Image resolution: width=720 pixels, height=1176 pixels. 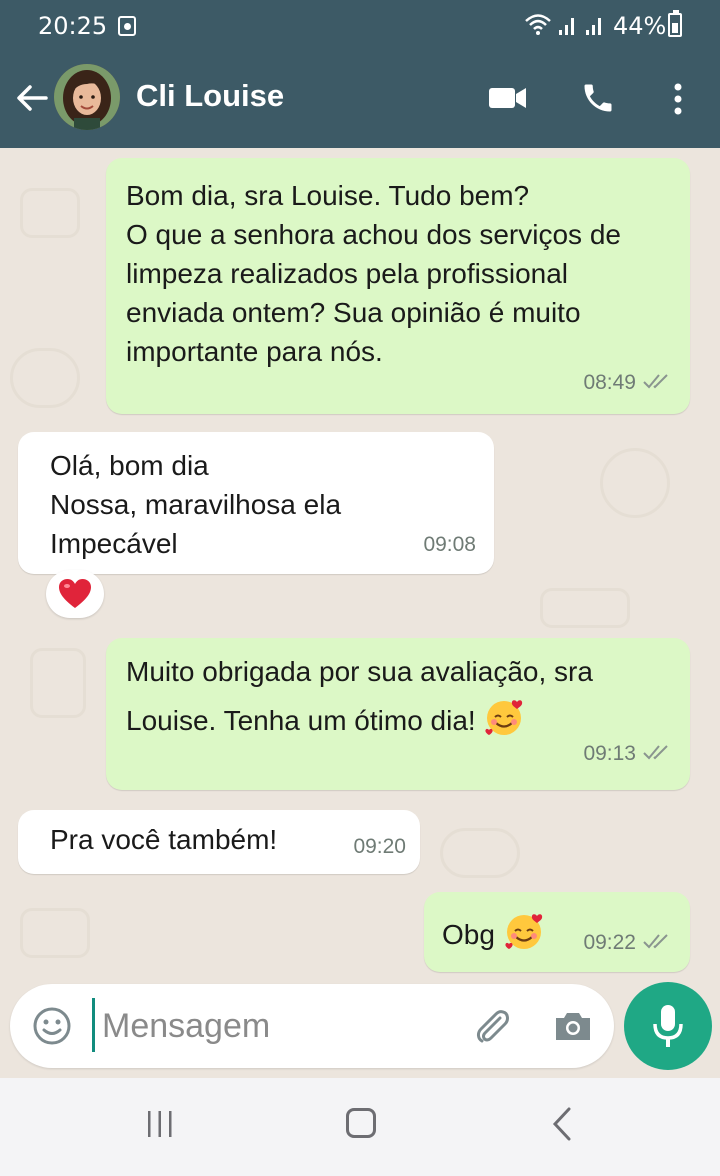 I want to click on message-text: Obg, so click(x=468, y=934).